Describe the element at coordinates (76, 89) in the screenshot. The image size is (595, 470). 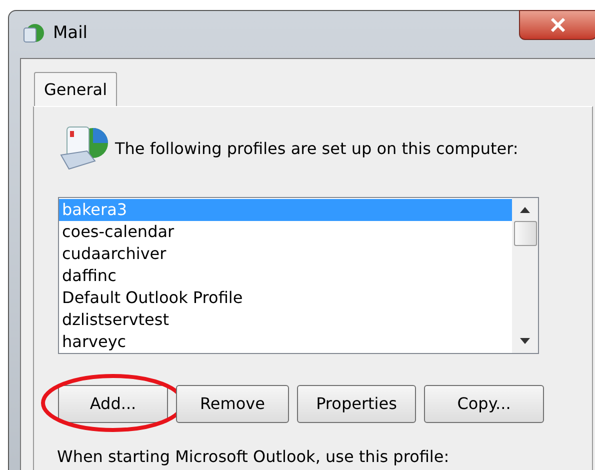
I see `tab: General` at that location.